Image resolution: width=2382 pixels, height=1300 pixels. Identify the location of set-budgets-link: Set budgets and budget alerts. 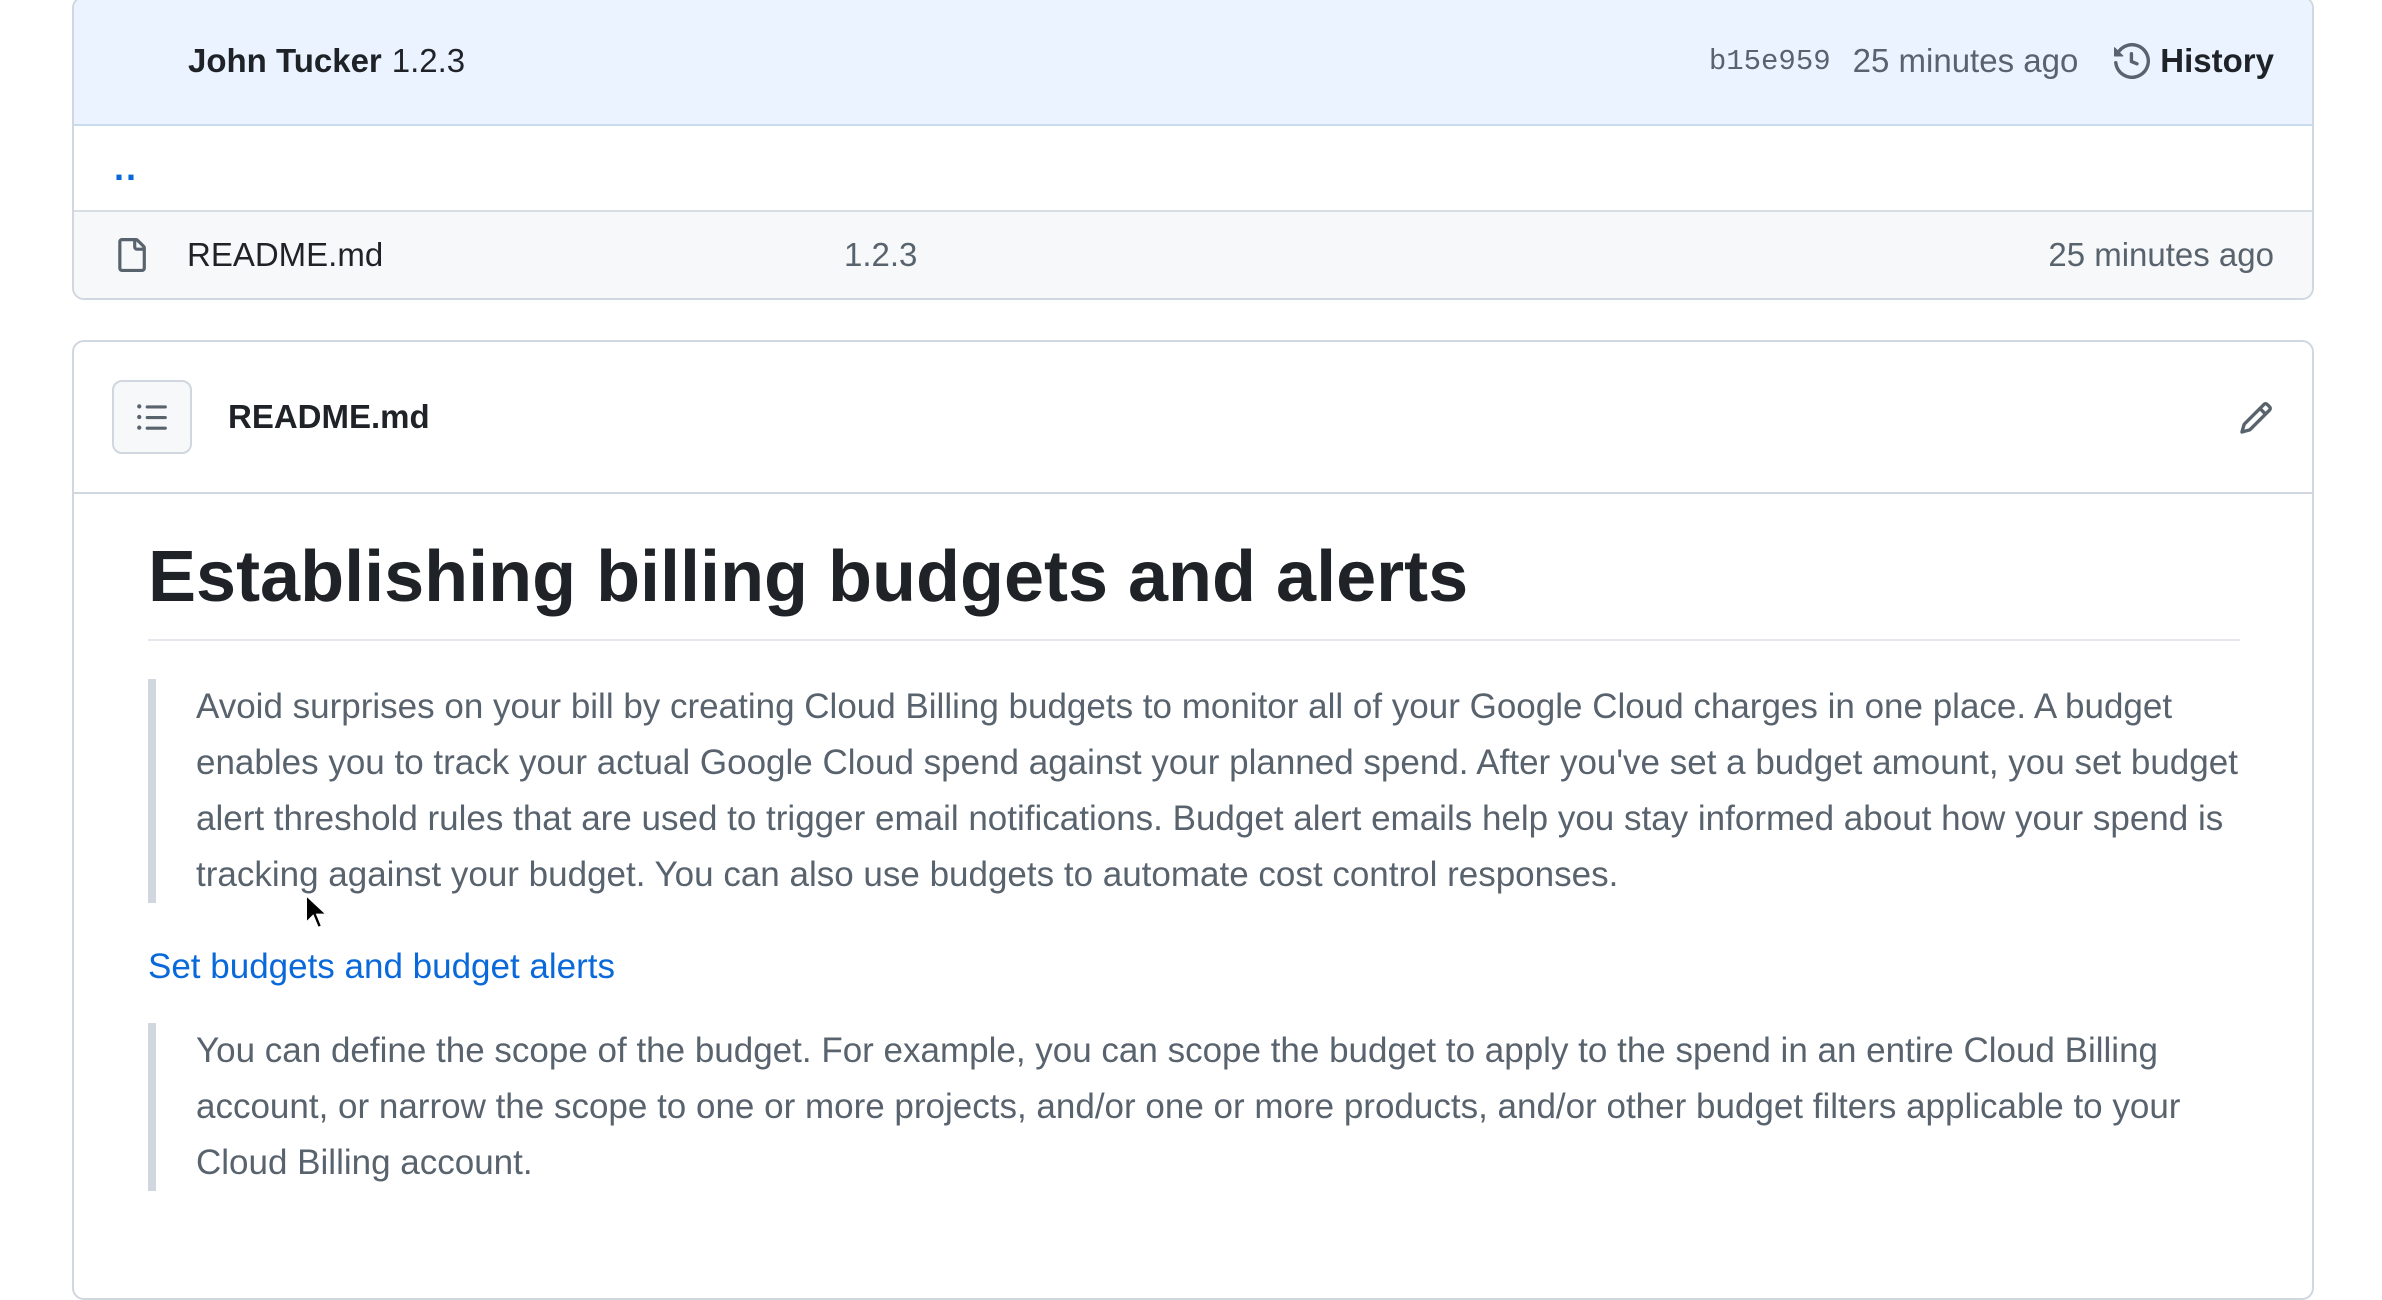
(381, 967).